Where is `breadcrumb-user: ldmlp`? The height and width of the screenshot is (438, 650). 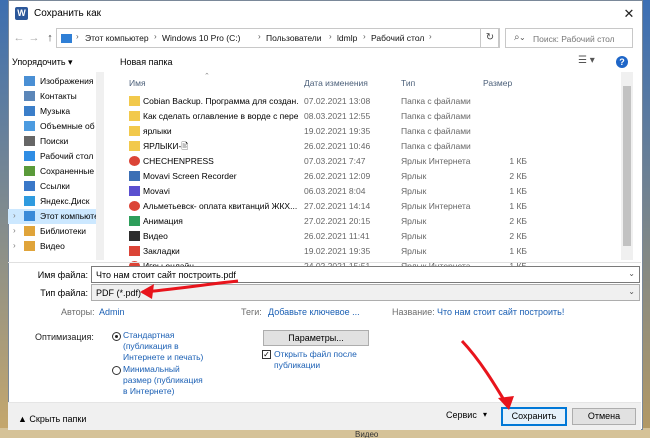 breadcrumb-user: ldmlp is located at coordinates (347, 38).